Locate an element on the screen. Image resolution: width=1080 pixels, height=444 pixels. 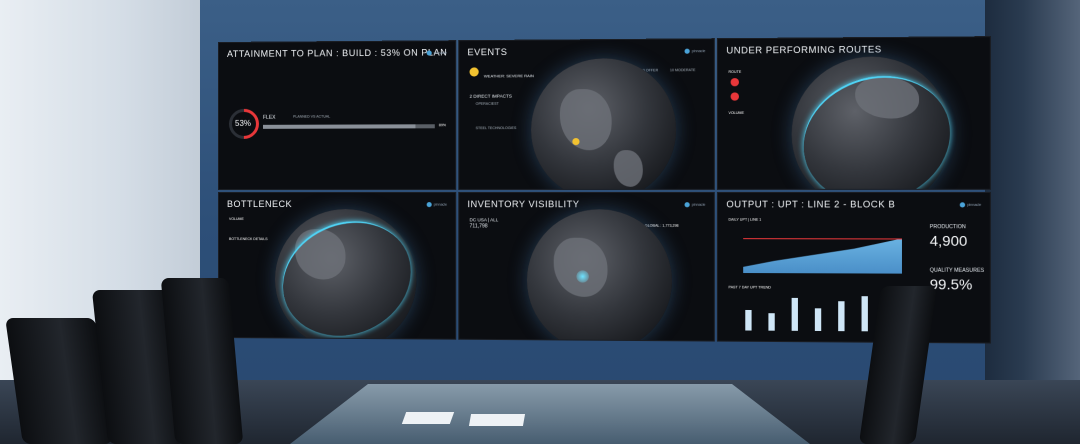
row-percent: 89% is located at coordinates (442, 125).